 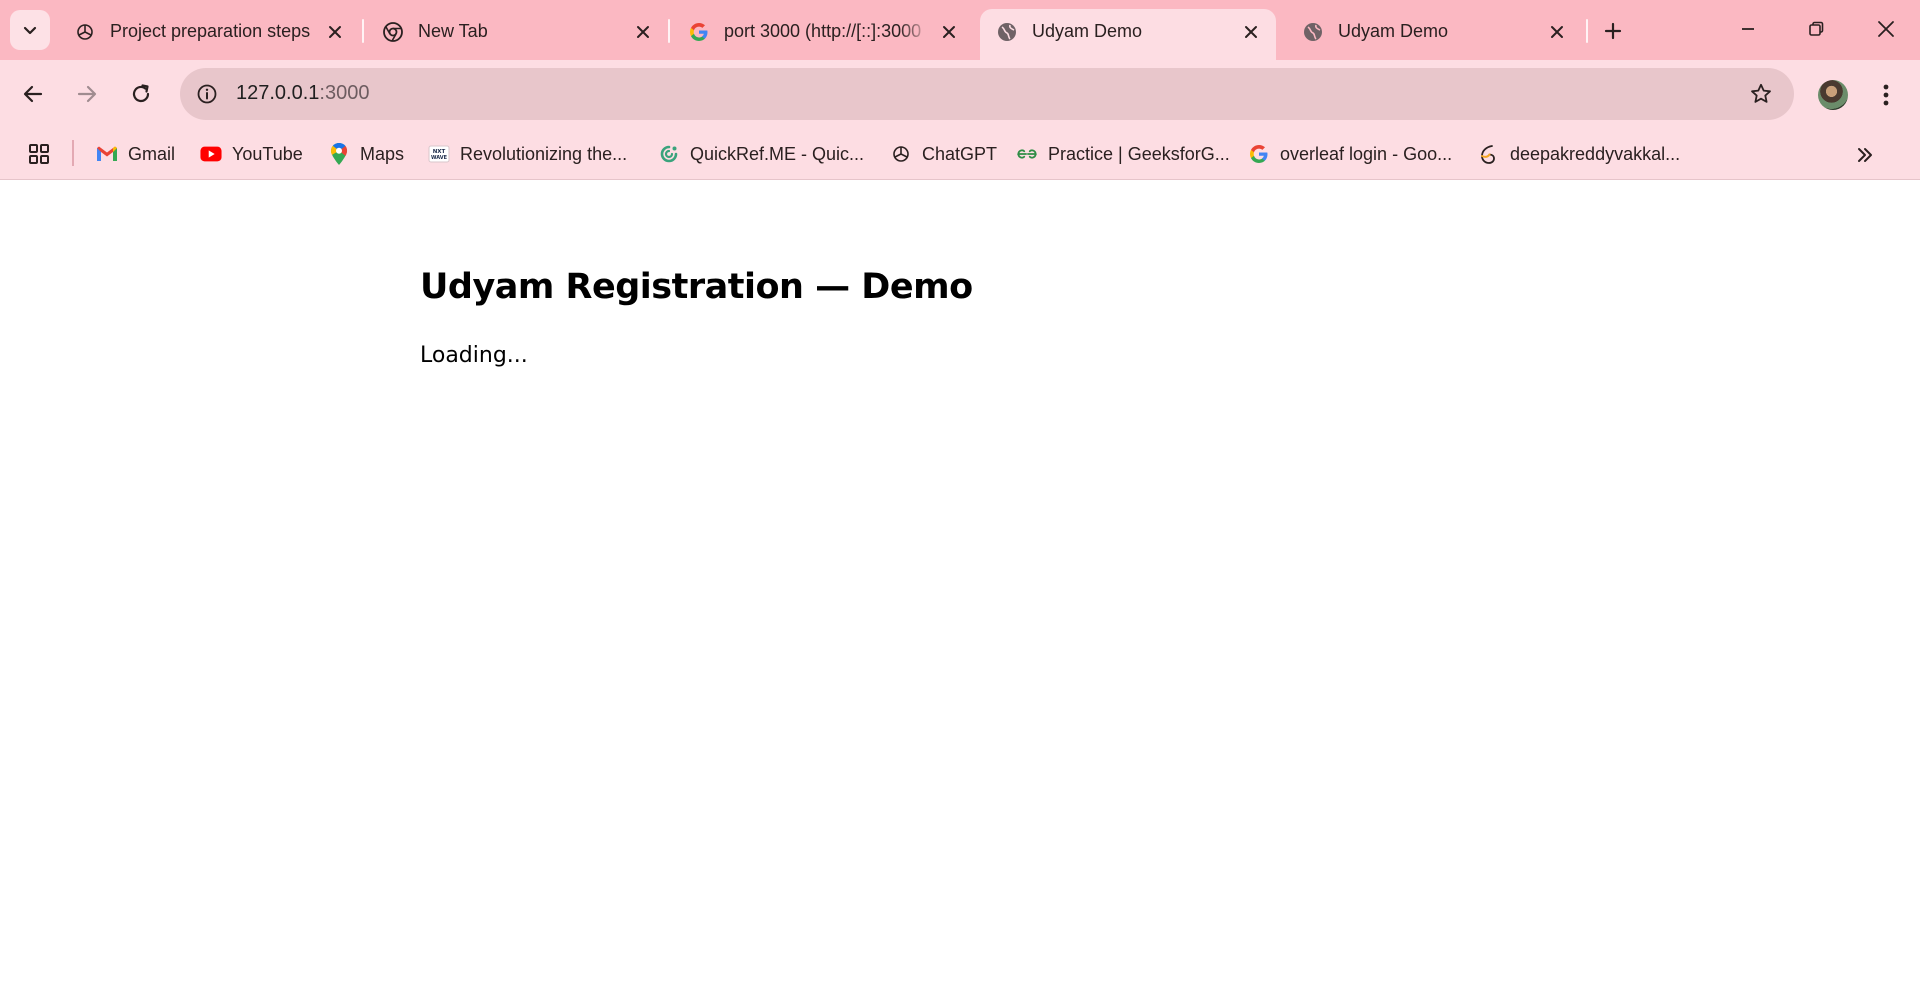 I want to click on reload-button, so click(x=141, y=94).